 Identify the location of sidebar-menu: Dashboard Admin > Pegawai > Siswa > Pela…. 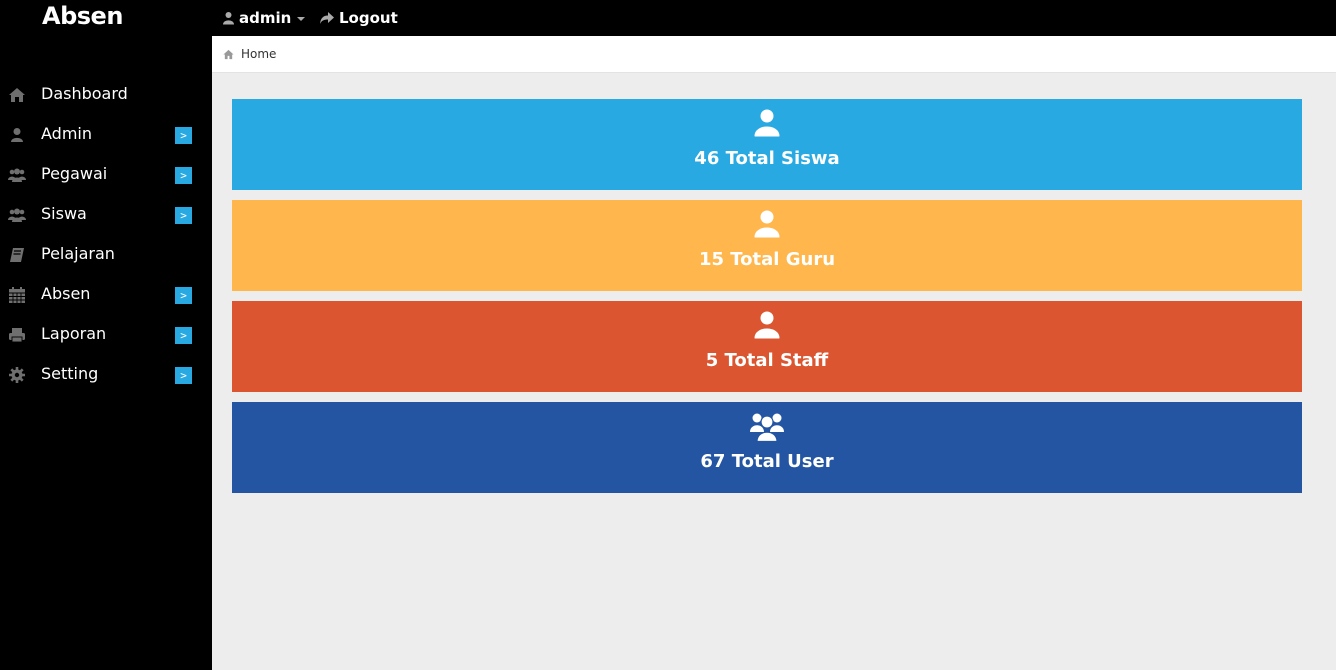
(106, 235).